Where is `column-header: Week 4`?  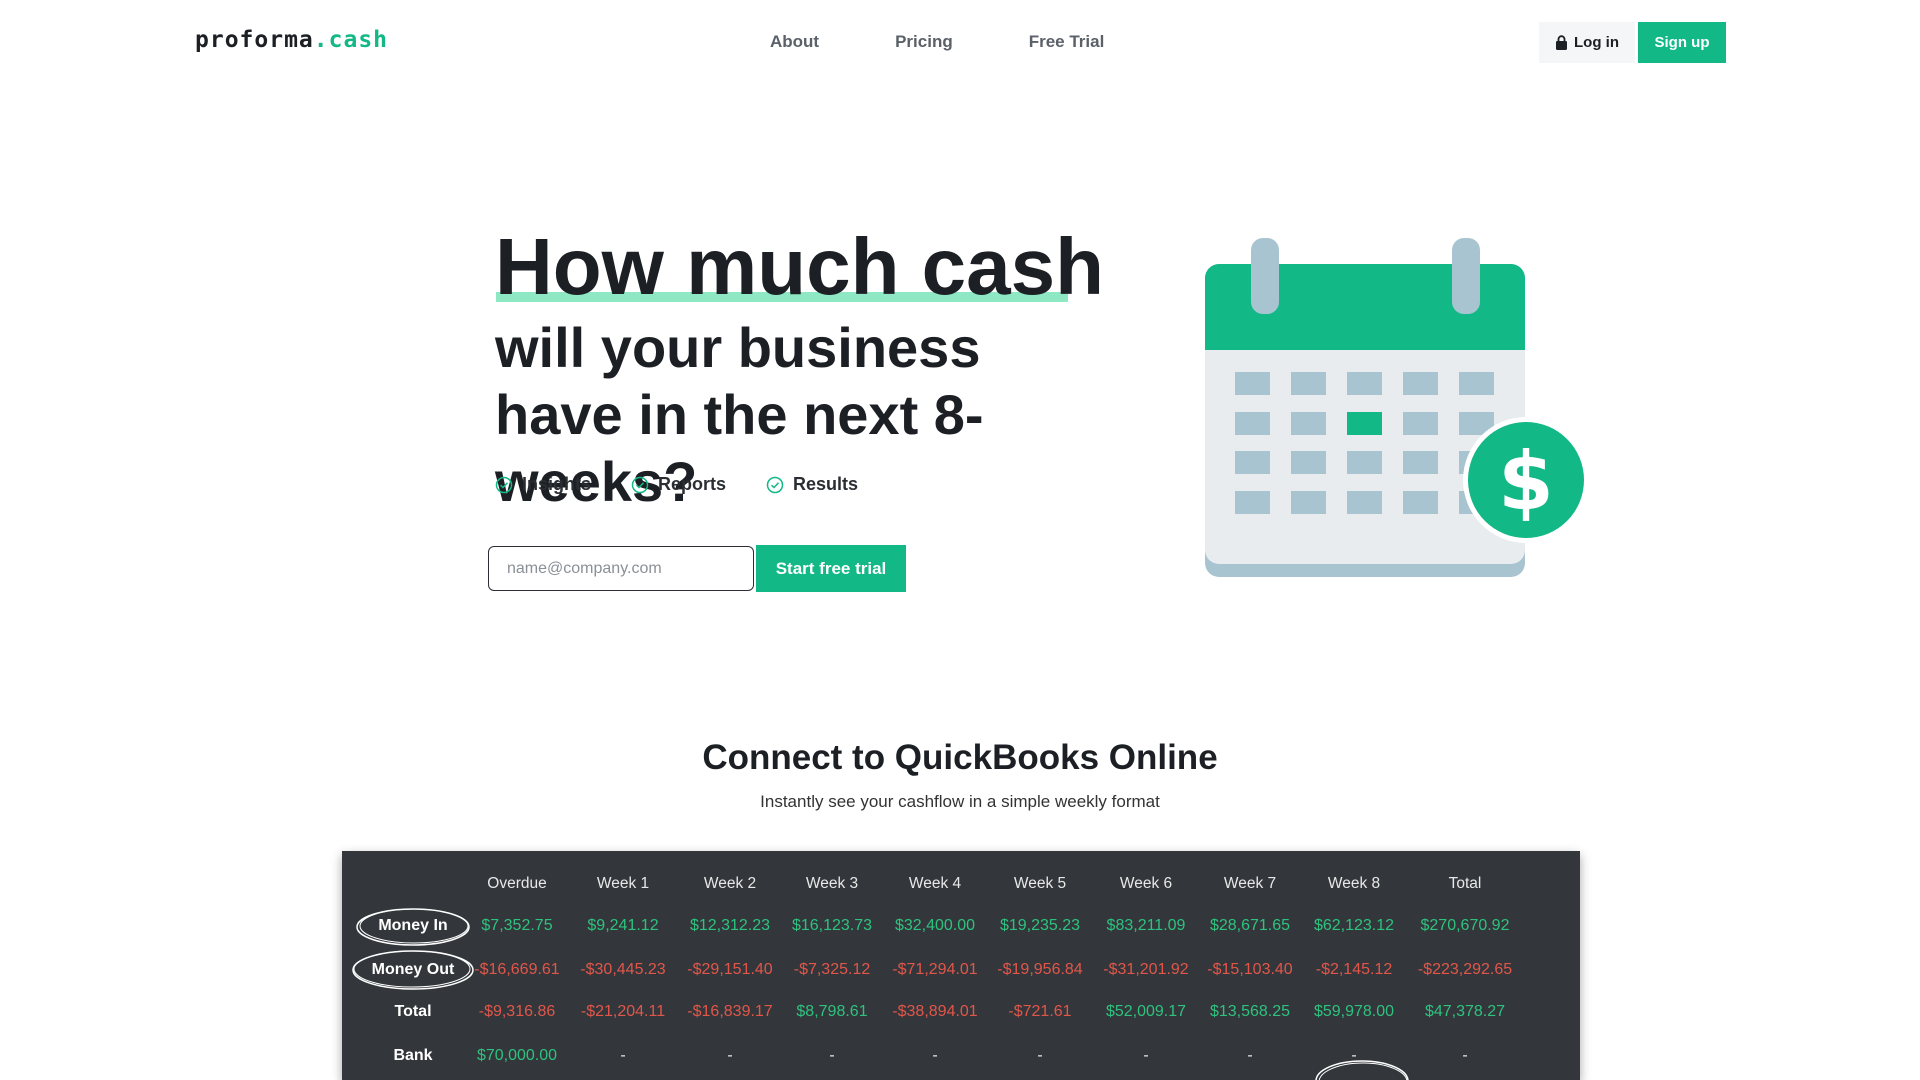 column-header: Week 4 is located at coordinates (935, 883).